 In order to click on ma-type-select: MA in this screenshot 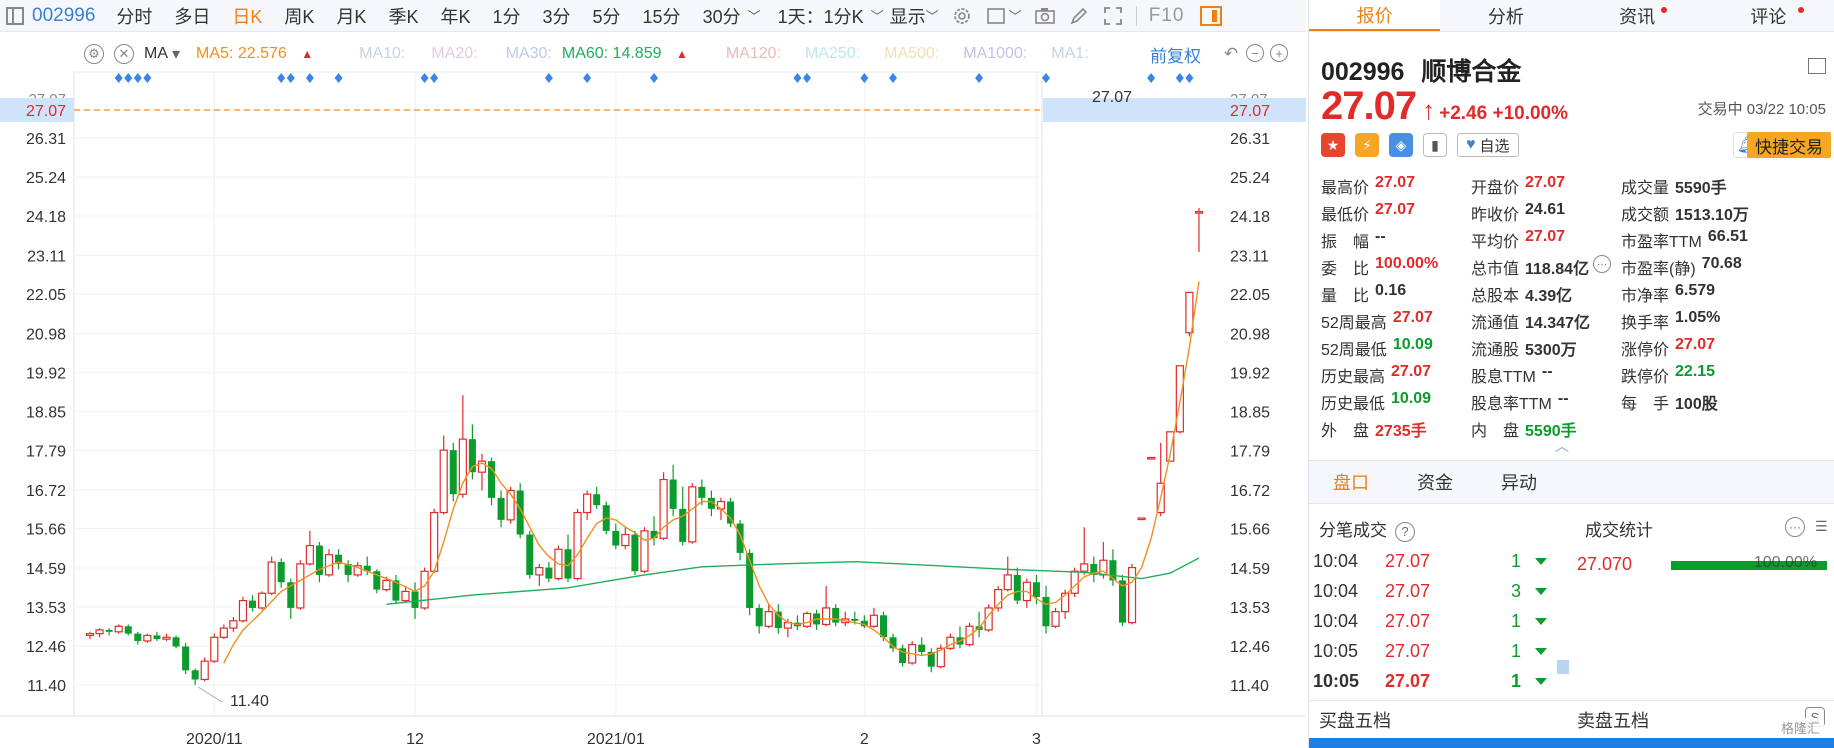, I will do `click(156, 54)`.